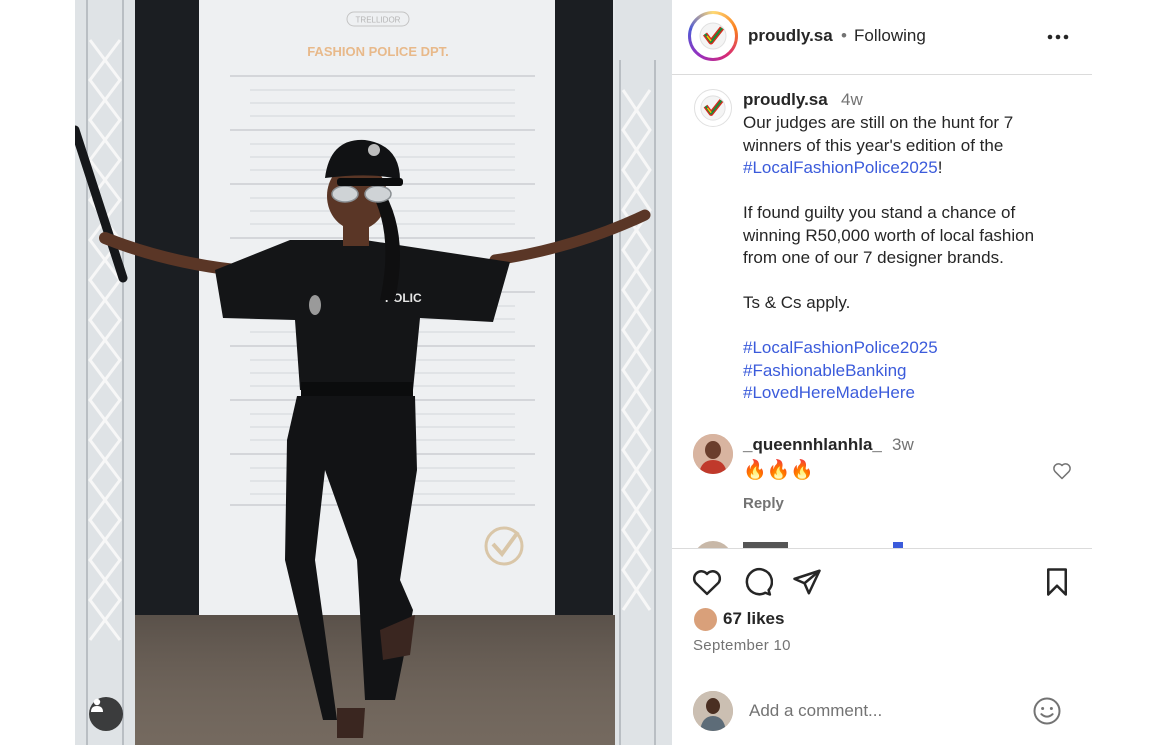 This screenshot has height=745, width=1166. What do you see at coordinates (790, 36) in the screenshot?
I see `author-username: proudly.sa` at bounding box center [790, 36].